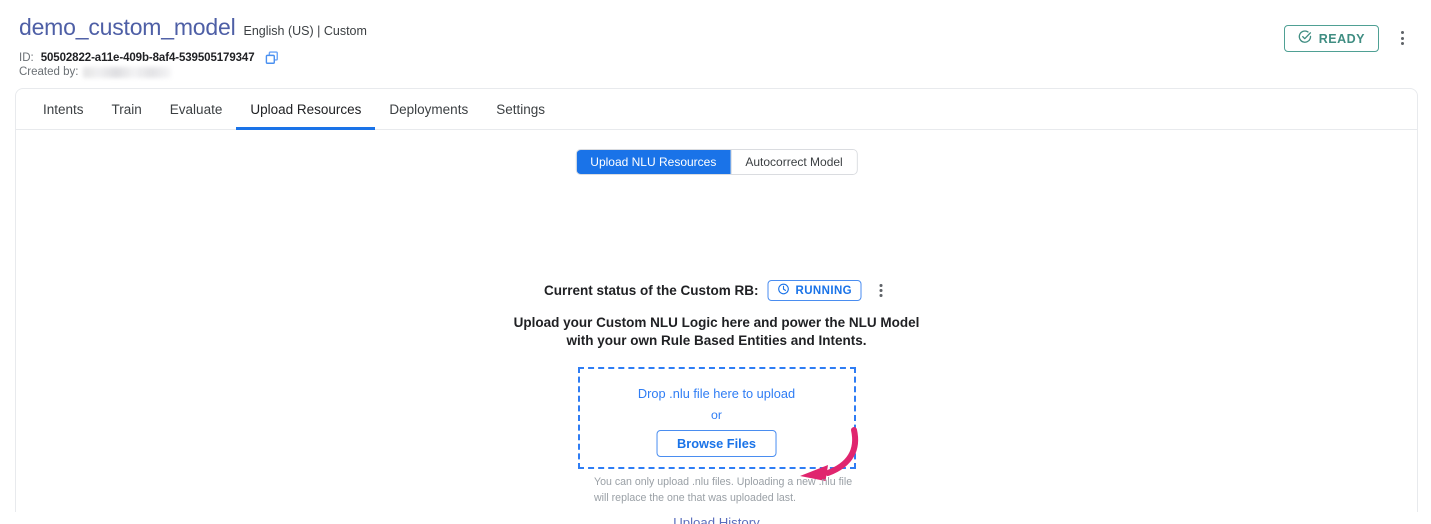 This screenshot has width=1431, height=524. What do you see at coordinates (272, 57) in the screenshot?
I see `copy-icon` at bounding box center [272, 57].